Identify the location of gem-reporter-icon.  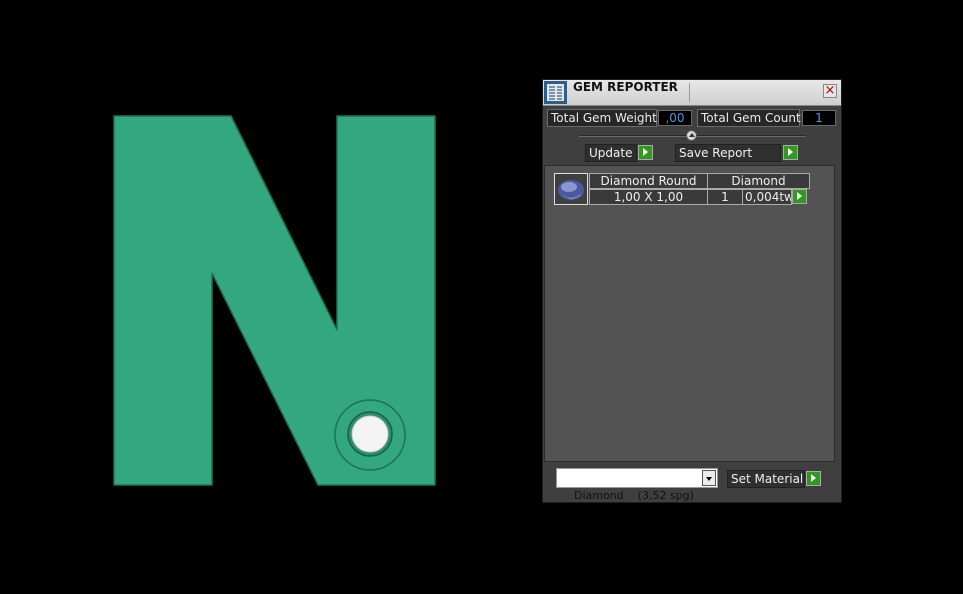
(555, 92).